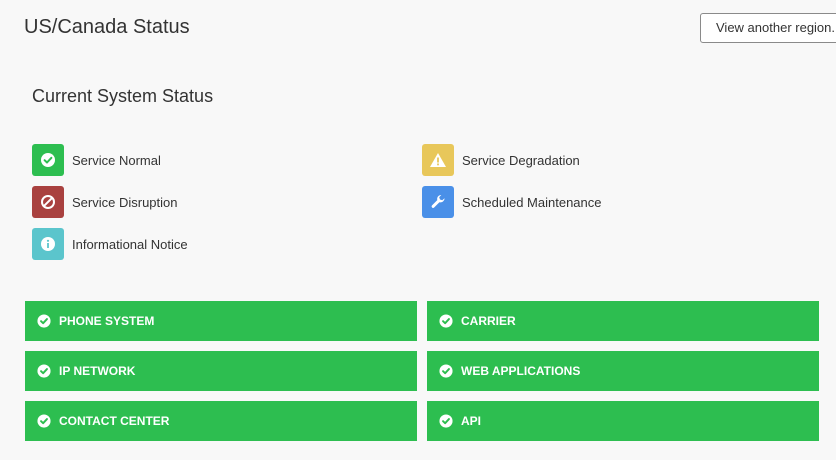 The image size is (836, 460). I want to click on service-name: IP NETWORK, so click(97, 371).